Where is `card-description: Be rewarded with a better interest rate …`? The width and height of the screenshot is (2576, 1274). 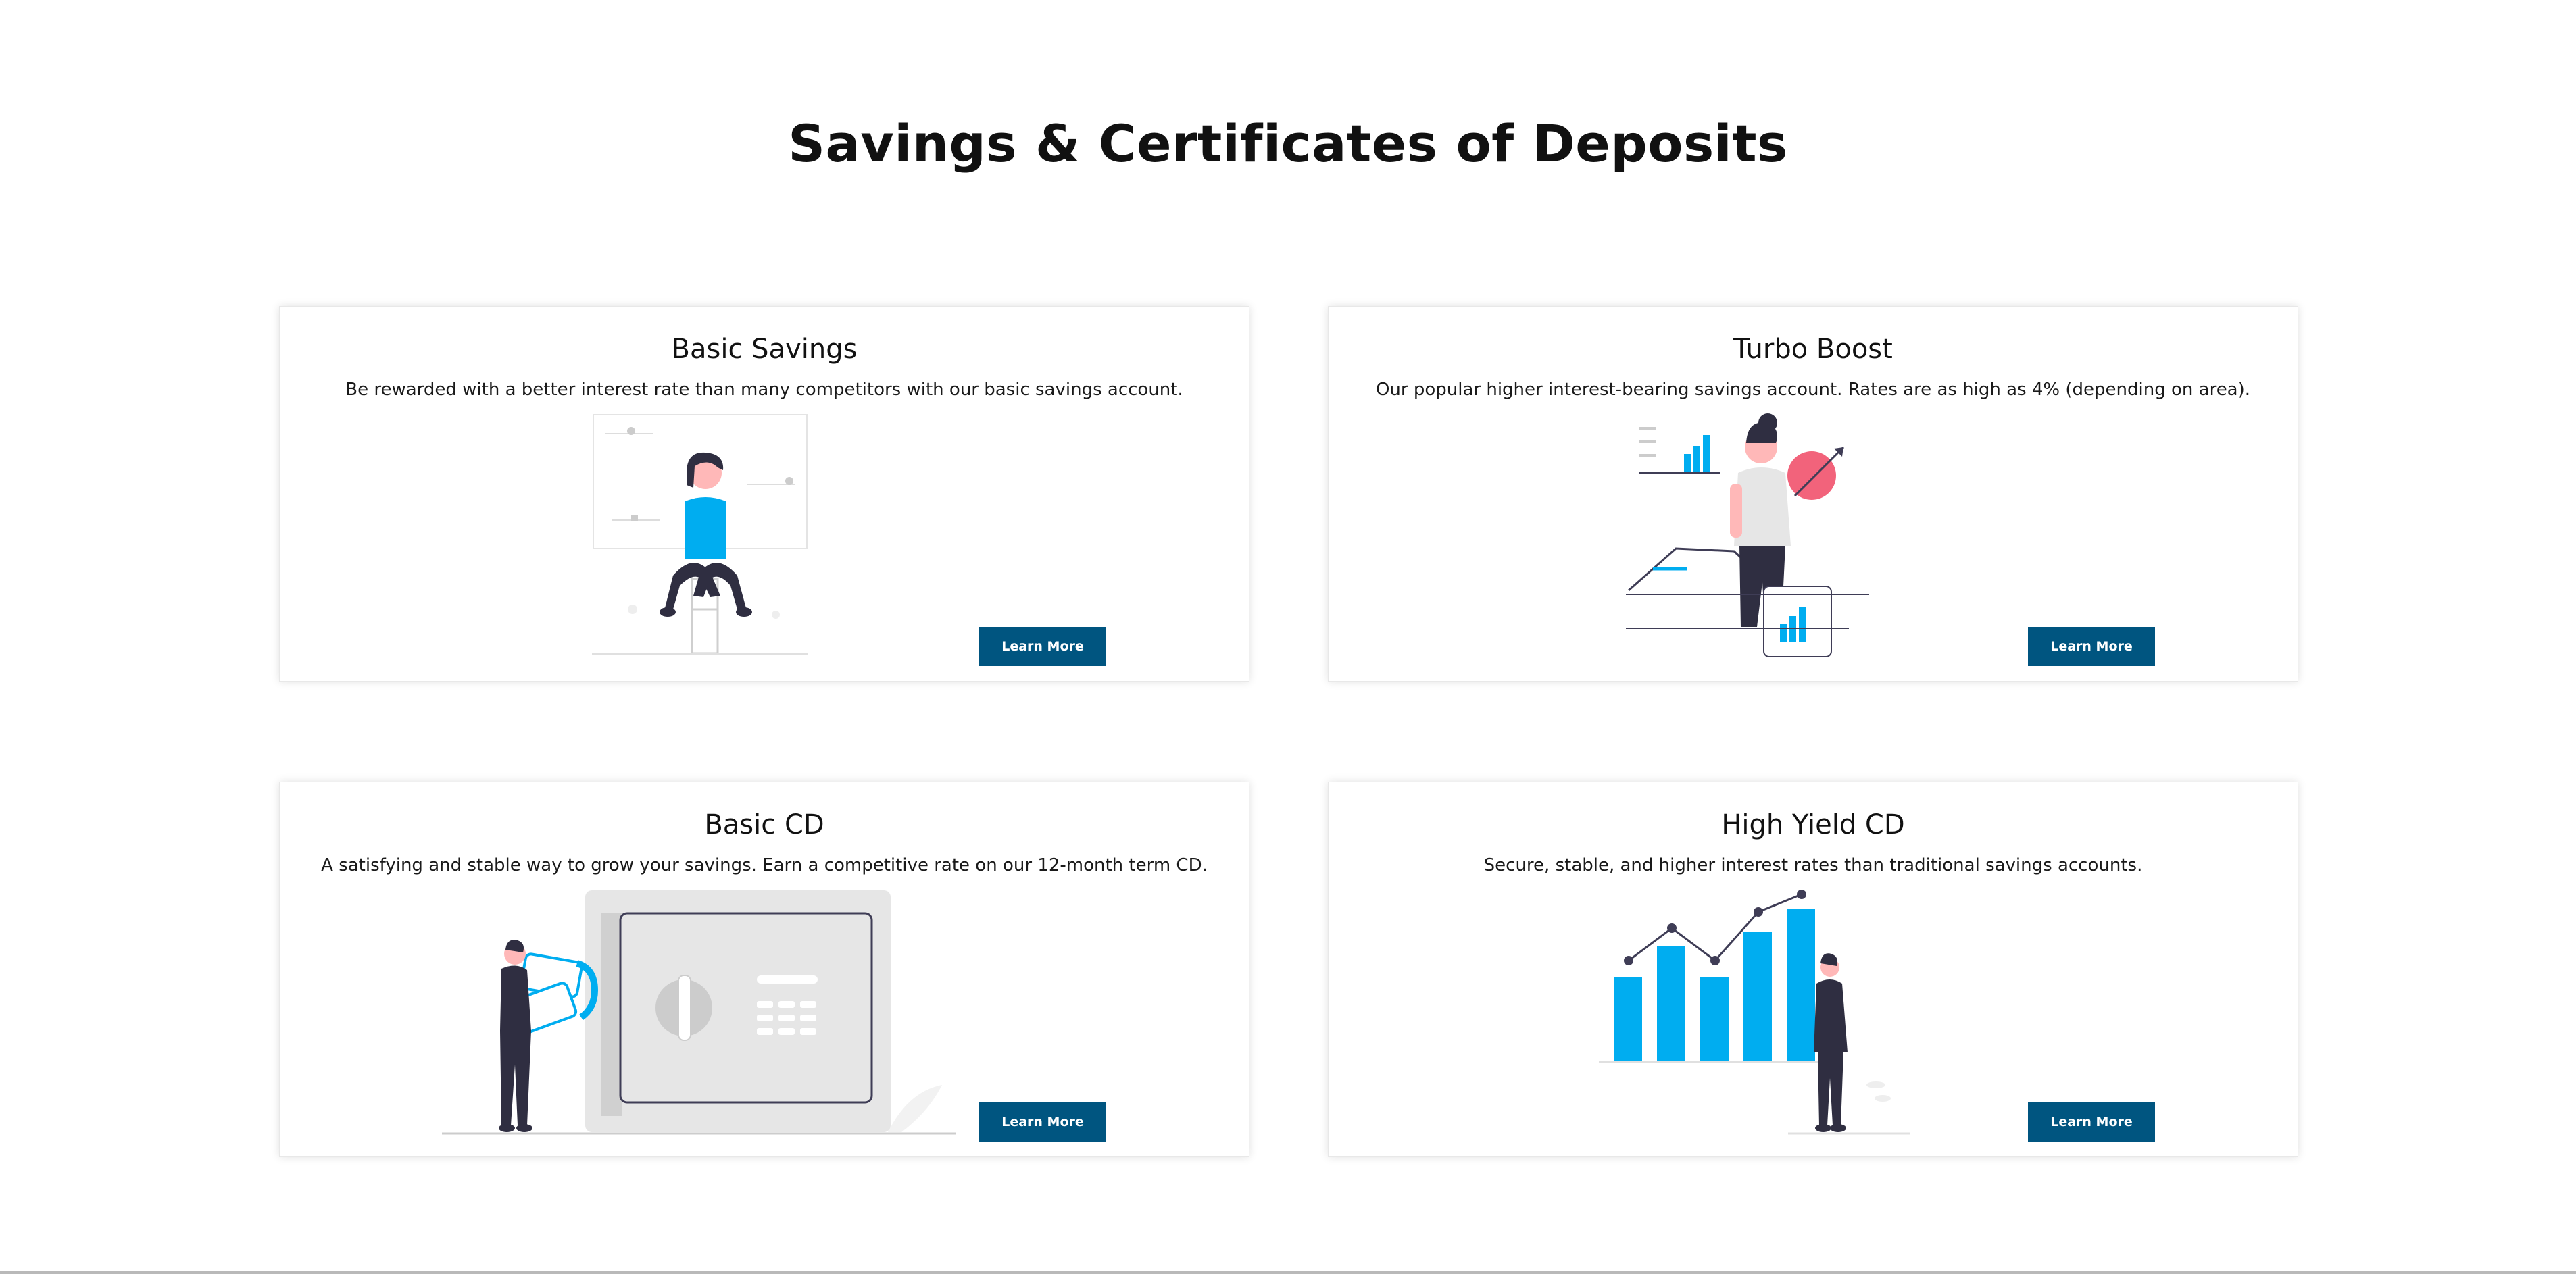 card-description: Be rewarded with a better interest rate … is located at coordinates (764, 390).